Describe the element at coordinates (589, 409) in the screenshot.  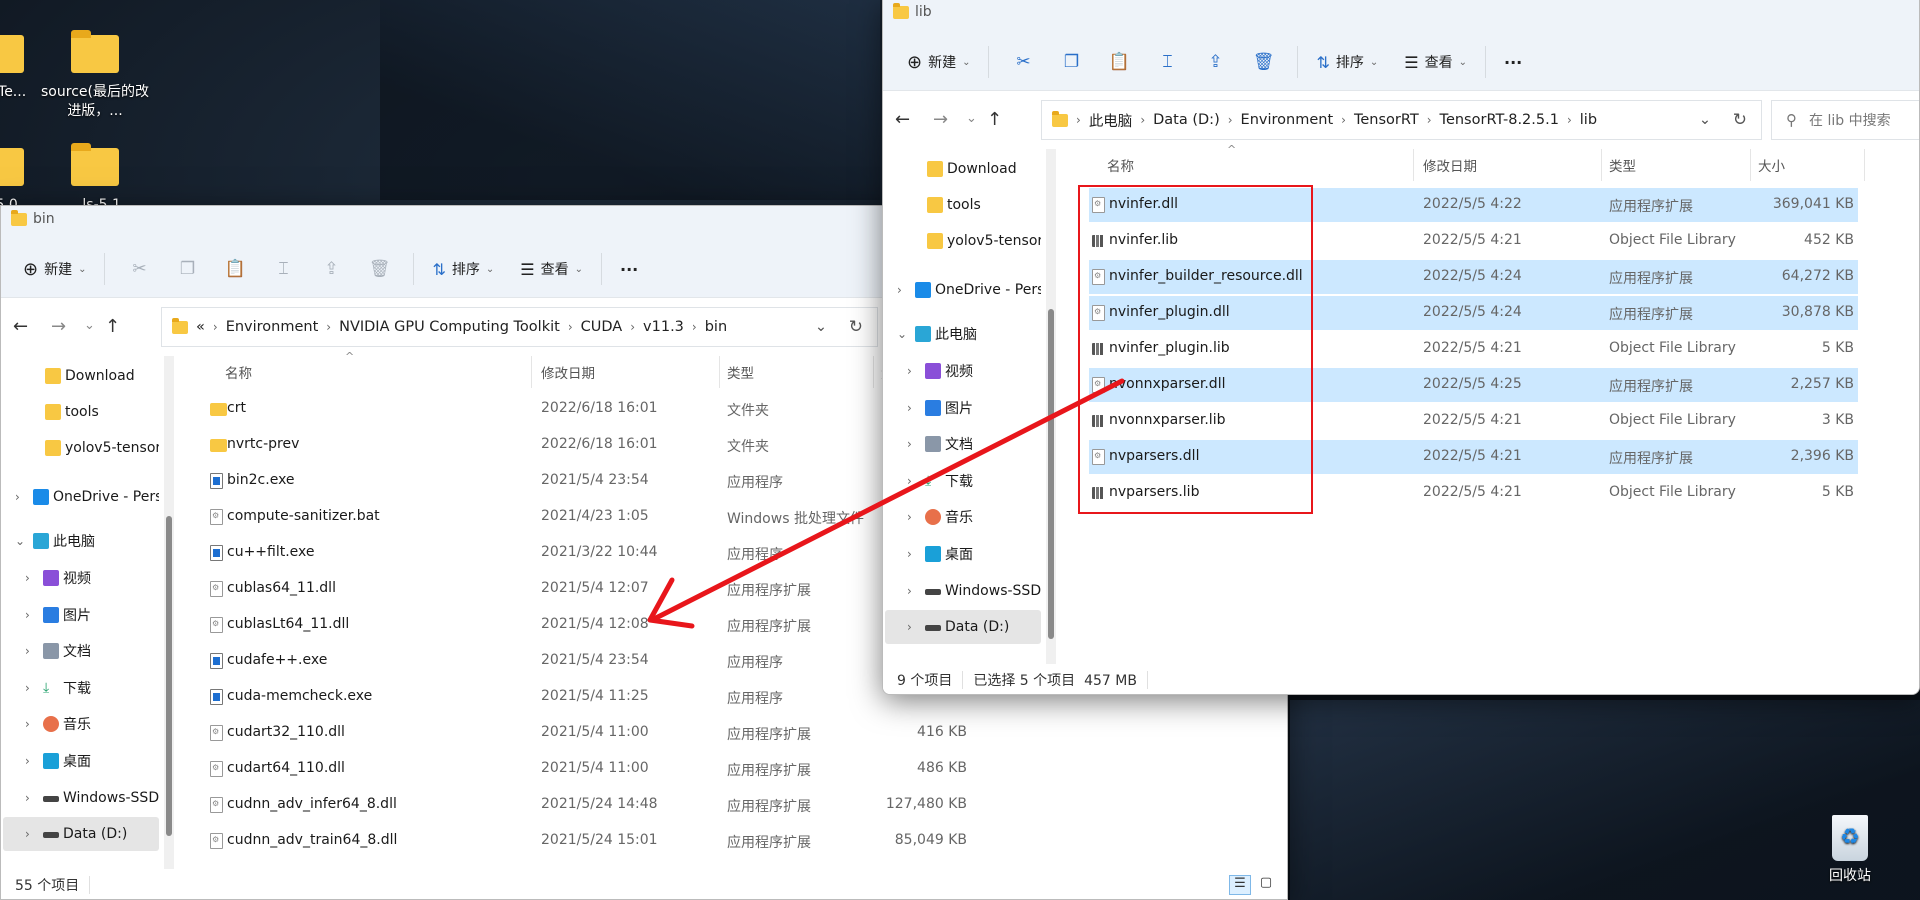
I see `file-row: crt 2022/6/18 16:01 文件夹` at that location.